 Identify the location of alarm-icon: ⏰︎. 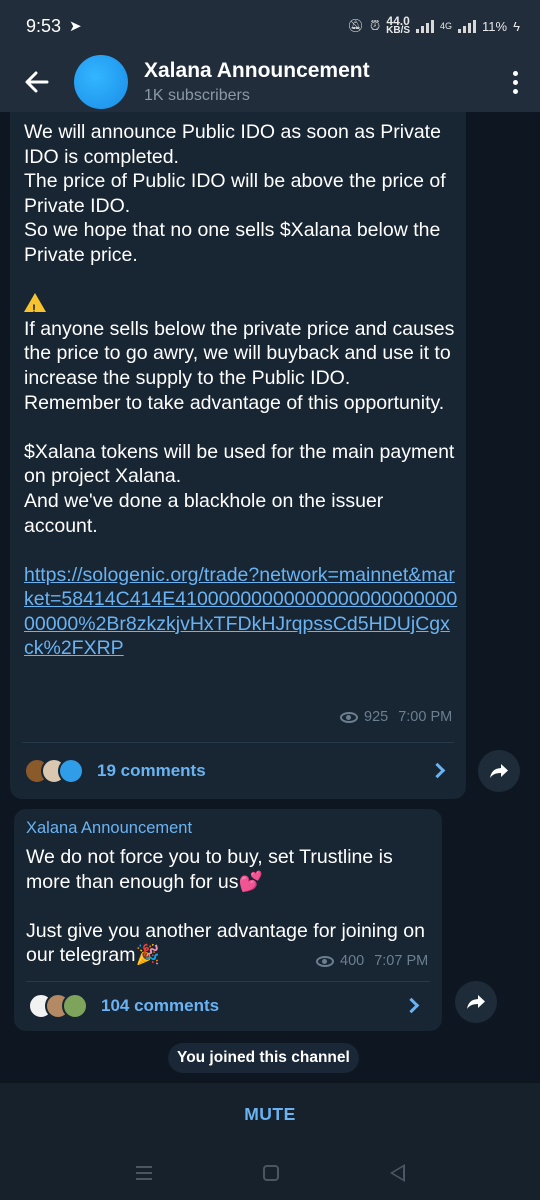
(375, 25).